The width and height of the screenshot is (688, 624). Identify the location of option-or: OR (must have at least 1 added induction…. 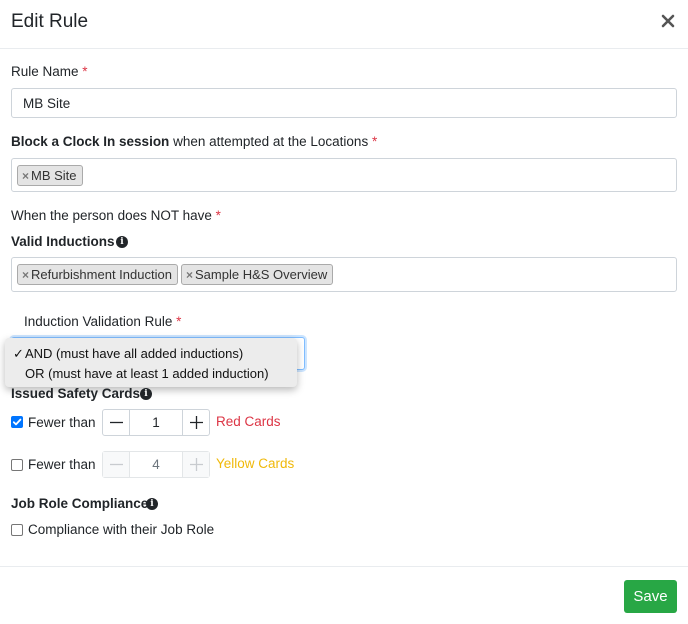
(151, 374).